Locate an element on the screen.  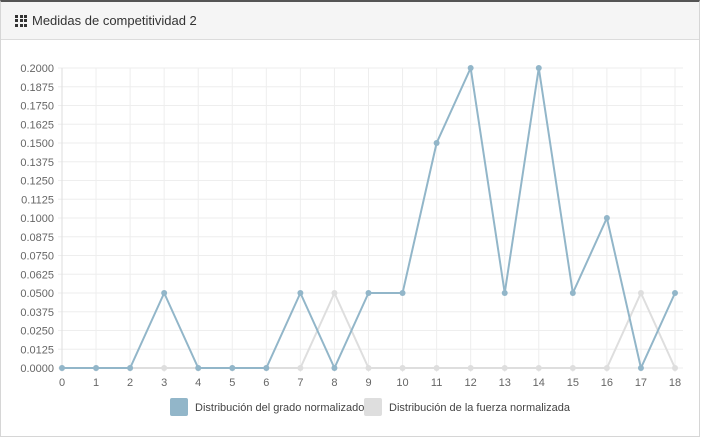
y-tick-label: 0.1500 is located at coordinates (37, 144).